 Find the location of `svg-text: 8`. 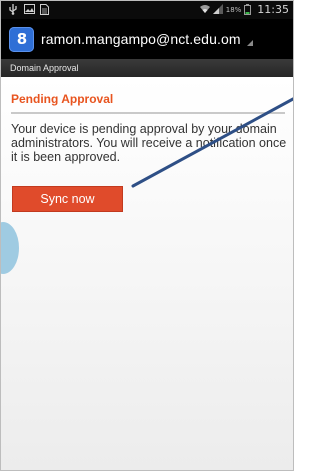

svg-text: 8 is located at coordinates (21, 39).